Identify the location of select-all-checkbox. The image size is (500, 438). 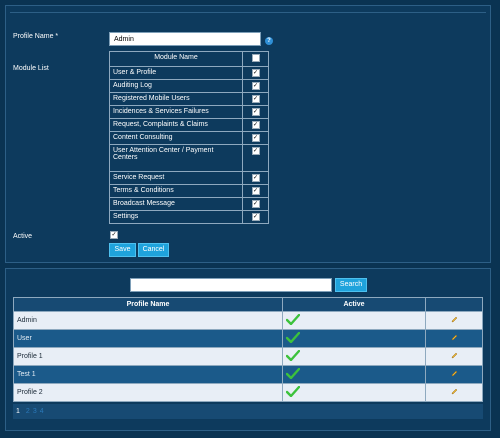
(255, 58).